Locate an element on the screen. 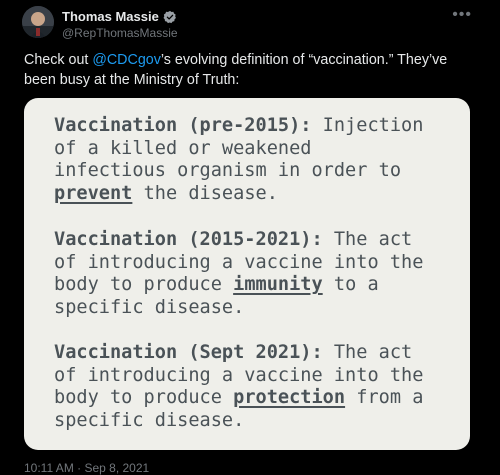 The width and height of the screenshot is (500, 475). definition-text: infectious organism in order to is located at coordinates (228, 170).